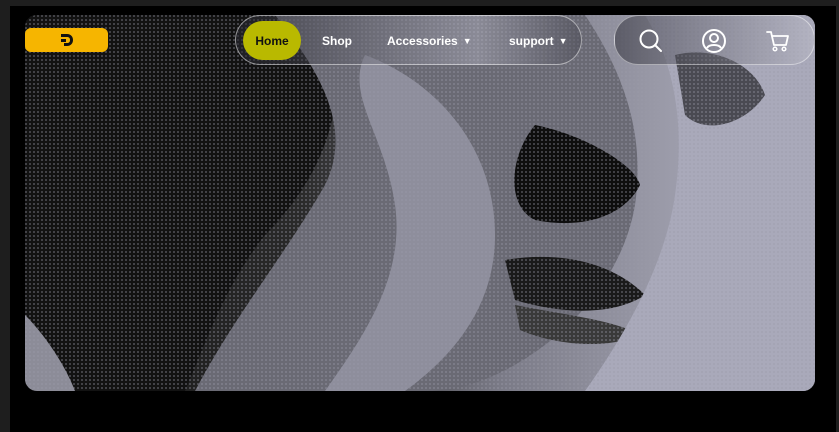 The width and height of the screenshot is (839, 432). I want to click on main-navigation: Home Shop Accessories ▼ support ▼, so click(408, 40).